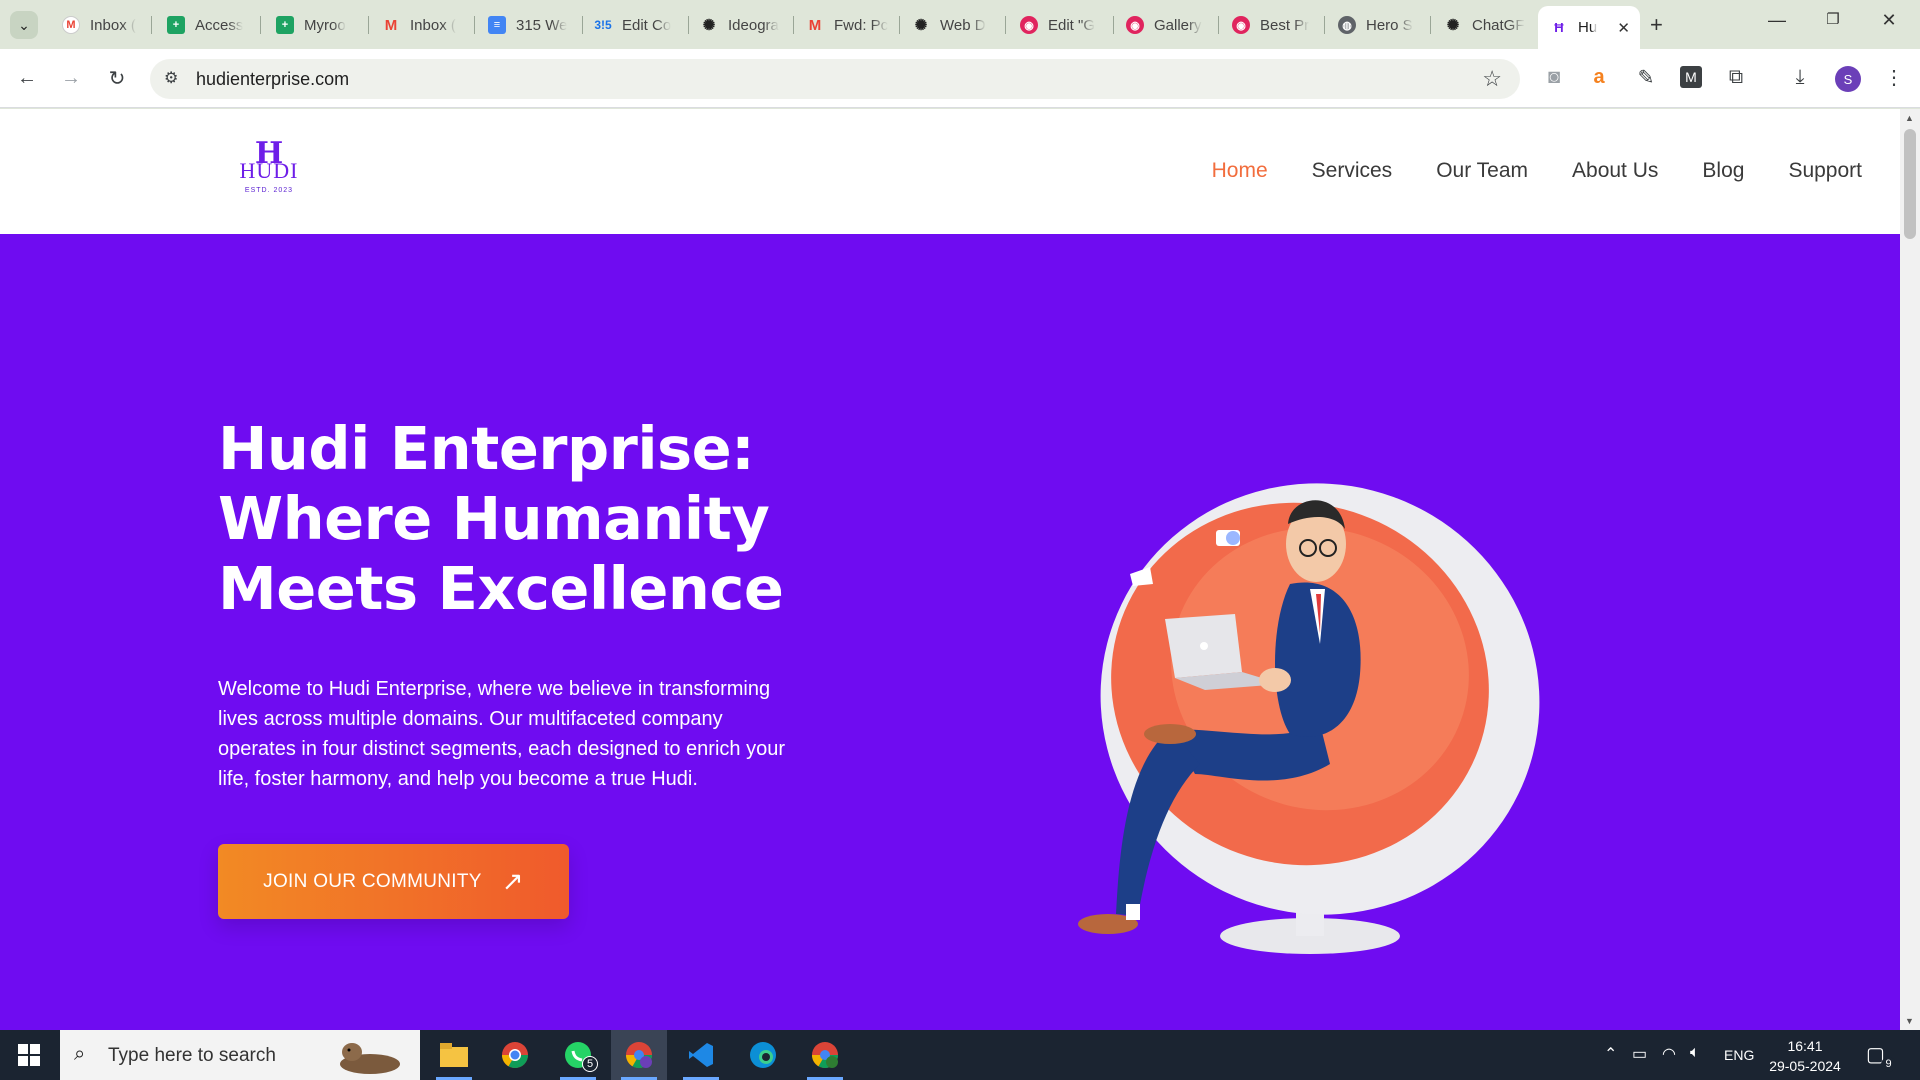 This screenshot has width=1920, height=1080. I want to click on tab: ≡ 315 We, so click(528, 25).